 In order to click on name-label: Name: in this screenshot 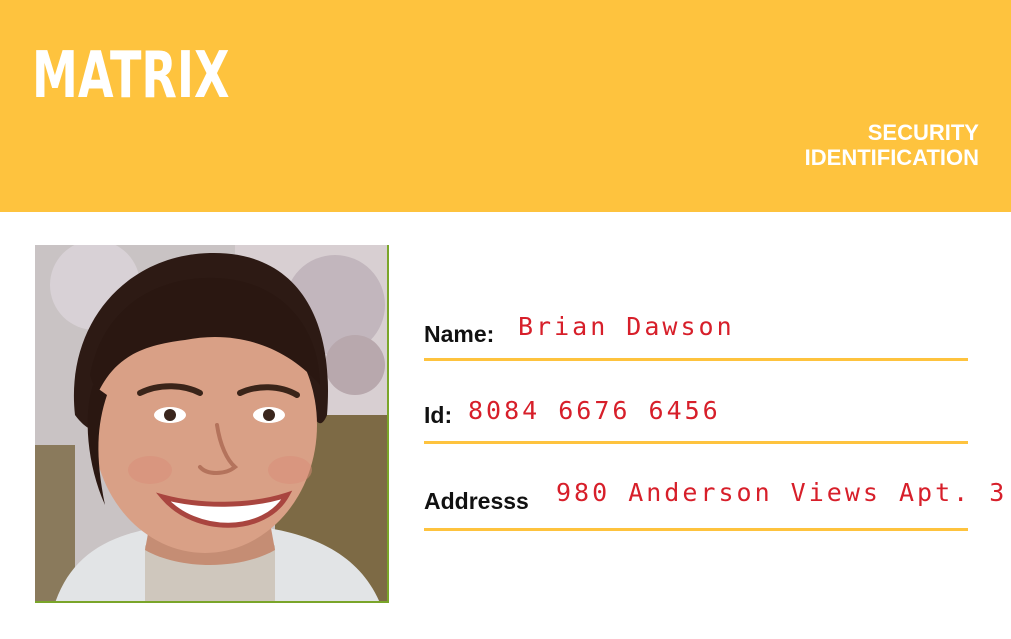, I will do `click(459, 334)`.